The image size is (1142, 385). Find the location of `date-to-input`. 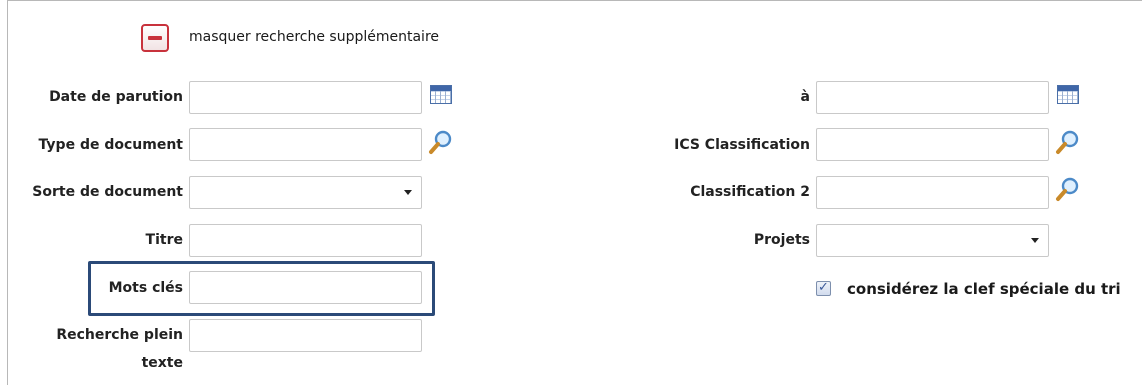

date-to-input is located at coordinates (932, 97).